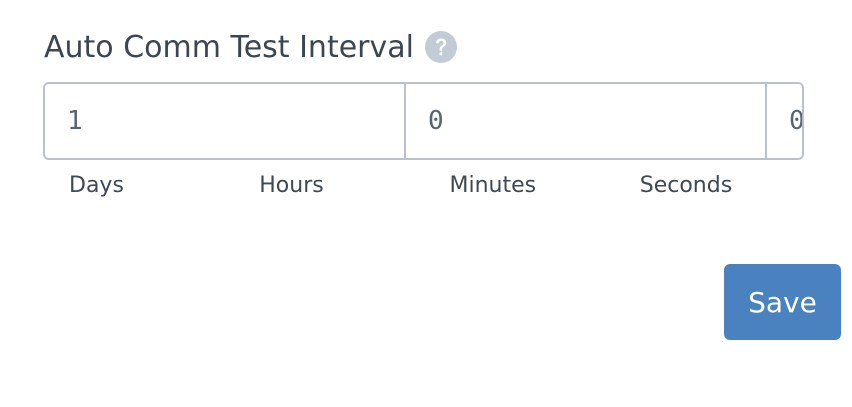 Image resolution: width=852 pixels, height=407 pixels. I want to click on days-label: Days, so click(96, 185).